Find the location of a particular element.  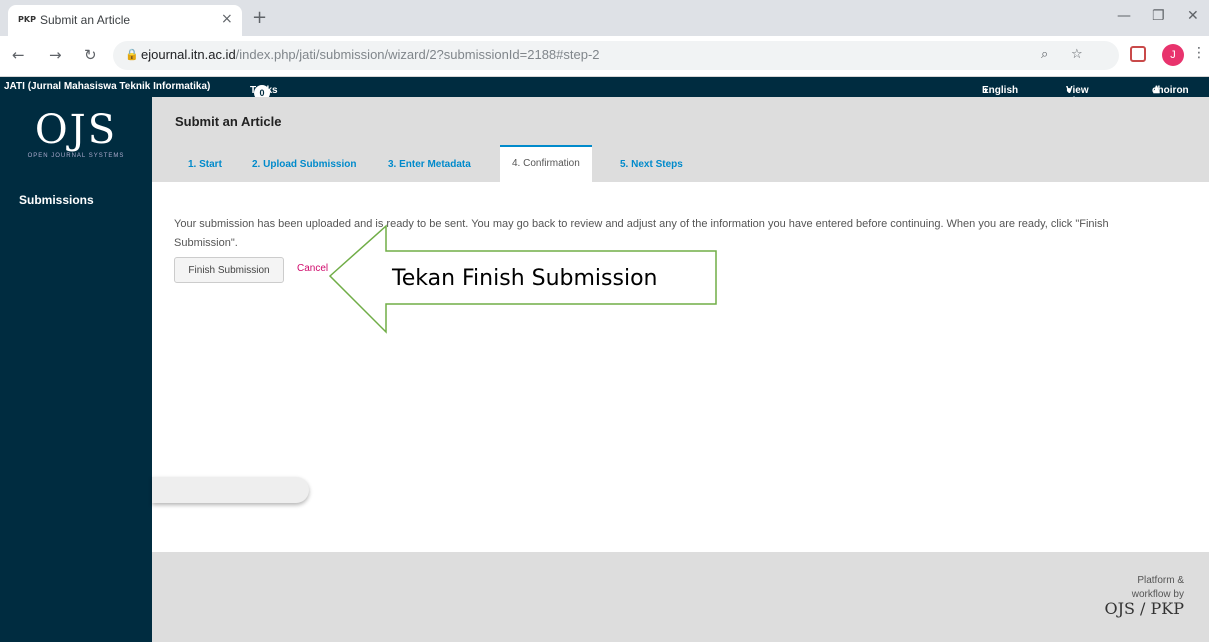

sidebar-item-submissions: Submissions is located at coordinates (56, 200).